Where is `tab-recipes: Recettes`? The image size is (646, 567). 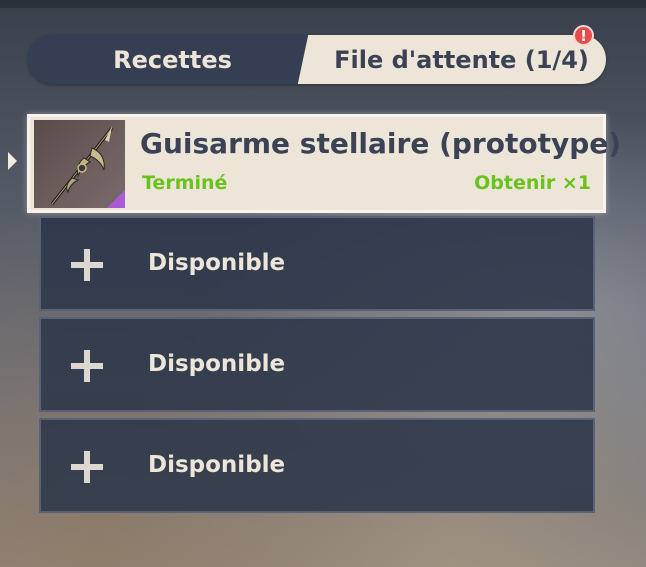 tab-recipes: Recettes is located at coordinates (172, 59).